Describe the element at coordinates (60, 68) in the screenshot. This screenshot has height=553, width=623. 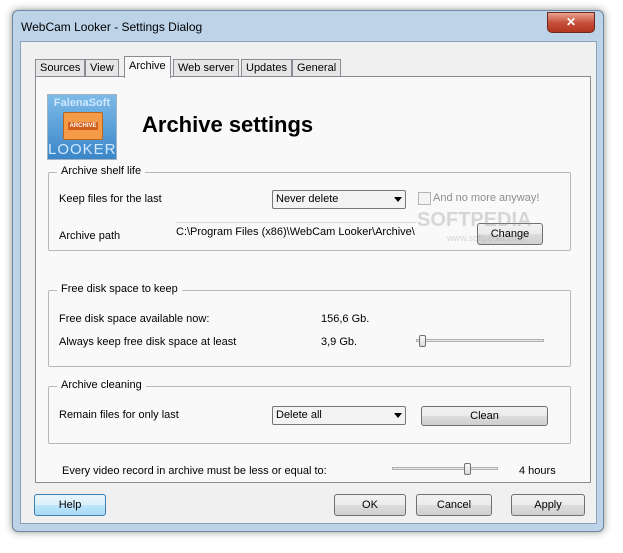
I see `tab-sources: Sources` at that location.